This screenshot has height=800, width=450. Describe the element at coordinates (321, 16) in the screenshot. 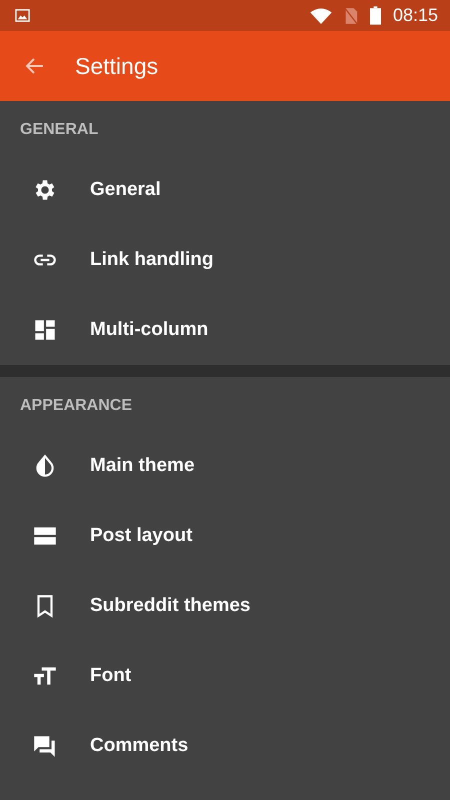

I see `wifi-icon` at that location.